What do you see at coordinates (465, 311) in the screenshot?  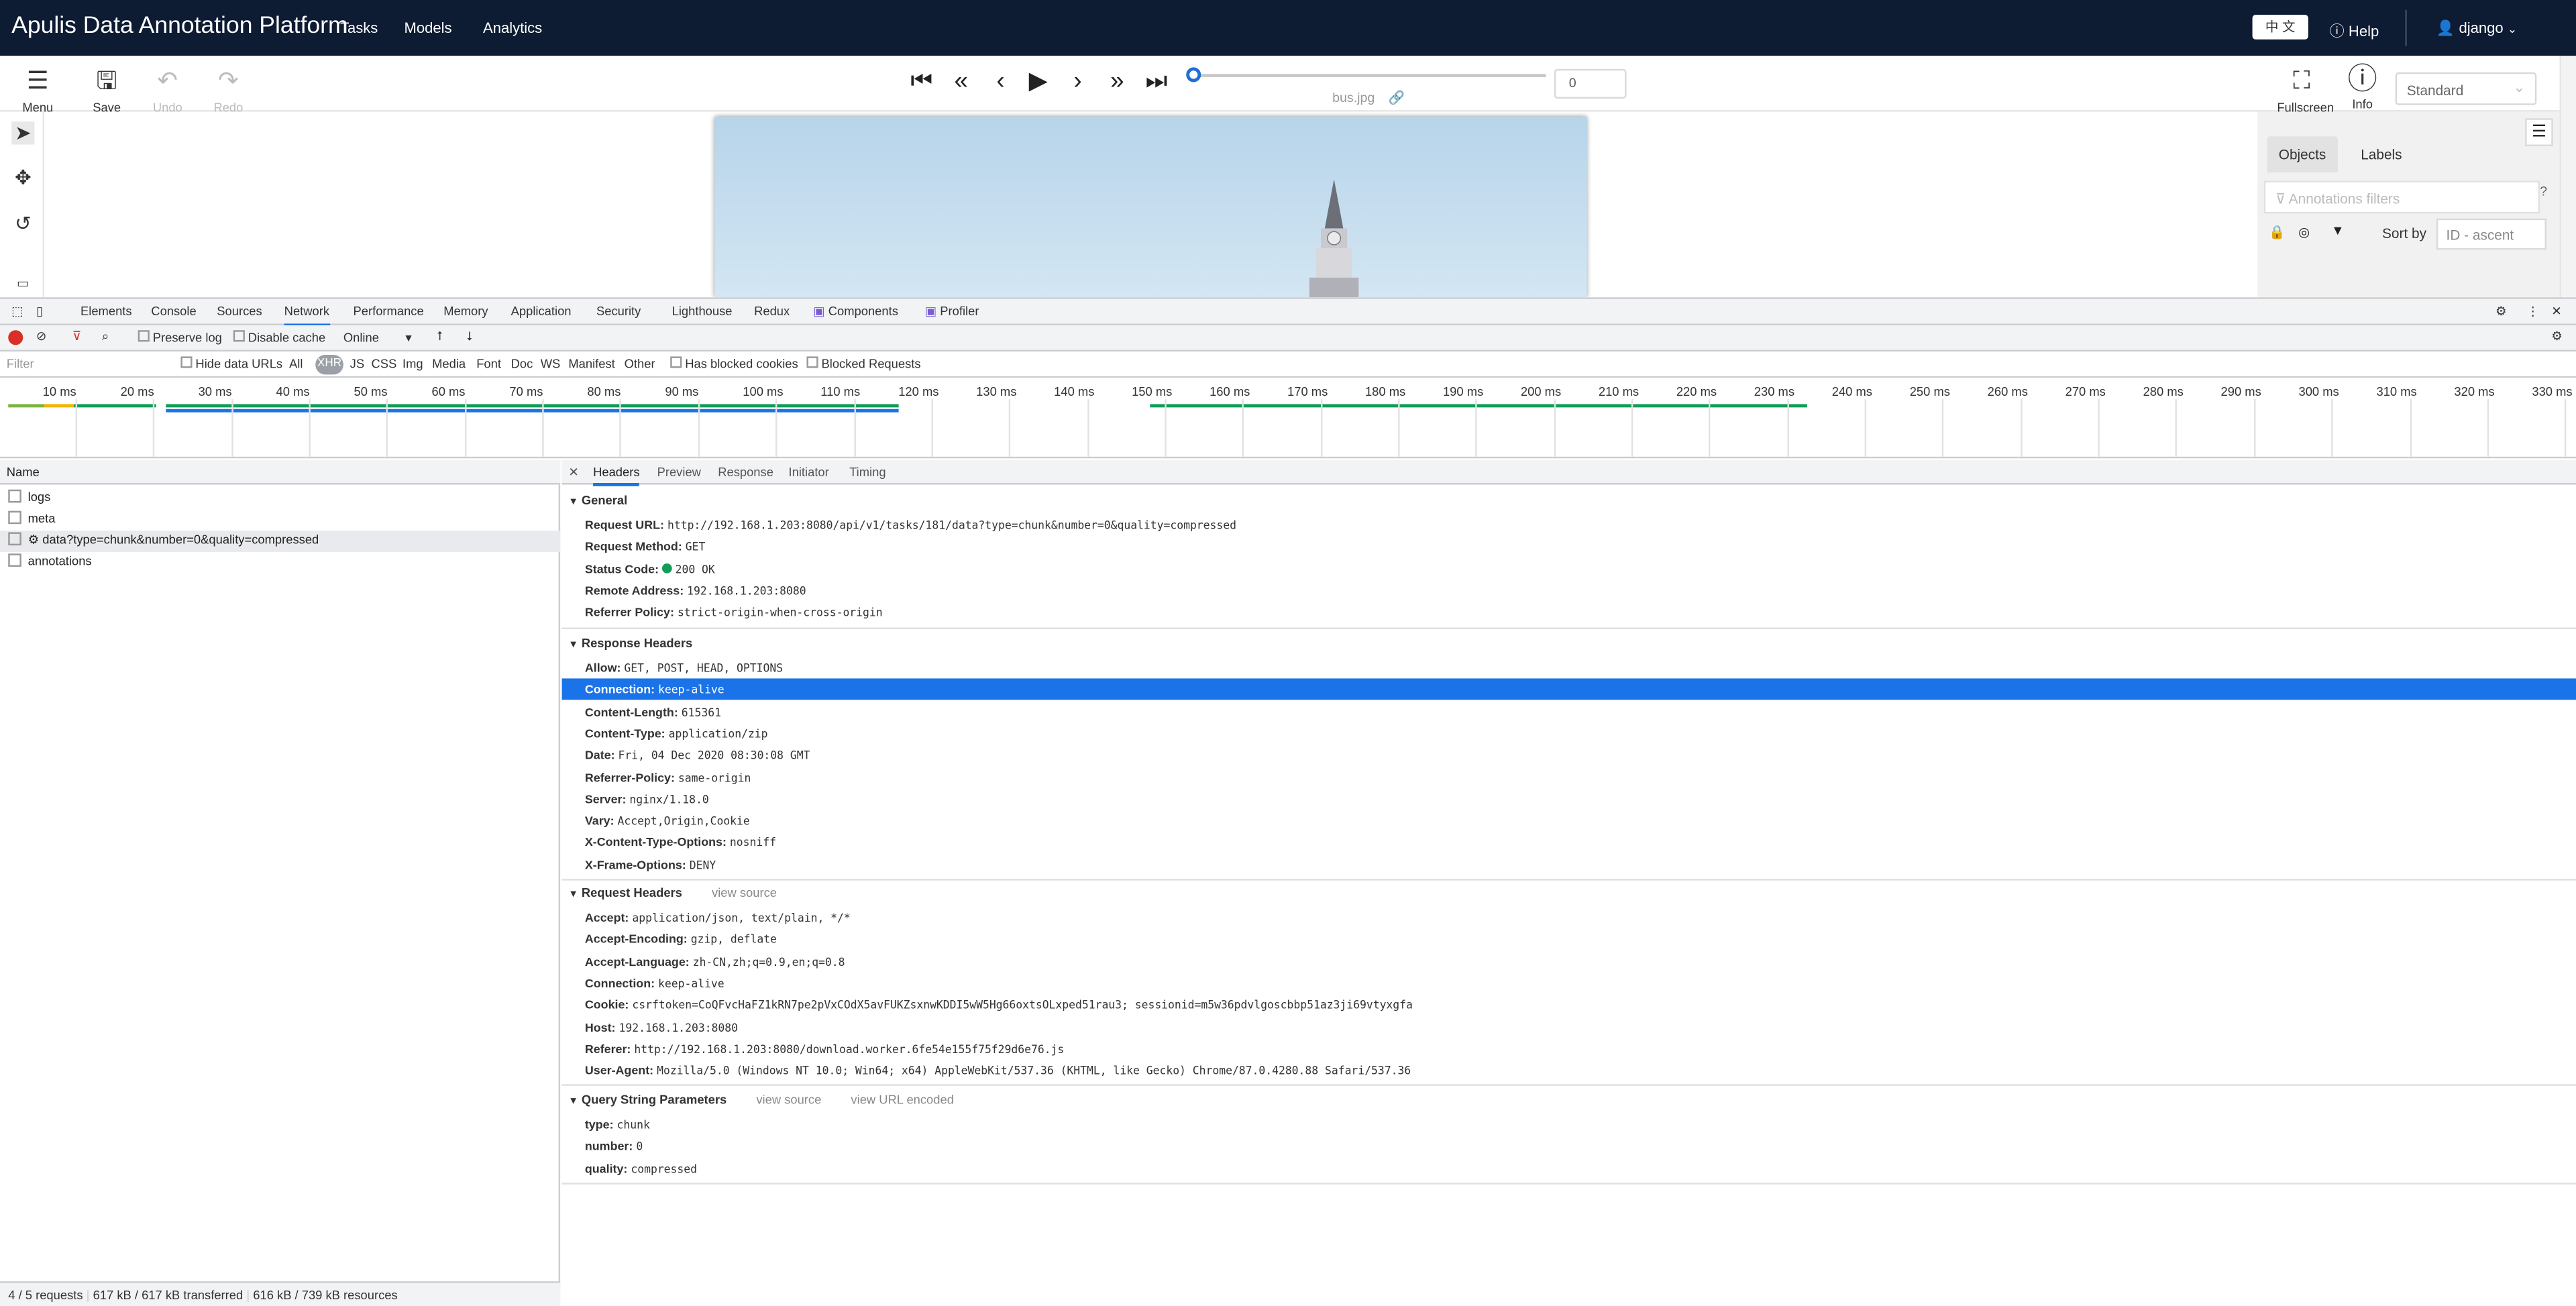 I see `tab-memory: Memory` at bounding box center [465, 311].